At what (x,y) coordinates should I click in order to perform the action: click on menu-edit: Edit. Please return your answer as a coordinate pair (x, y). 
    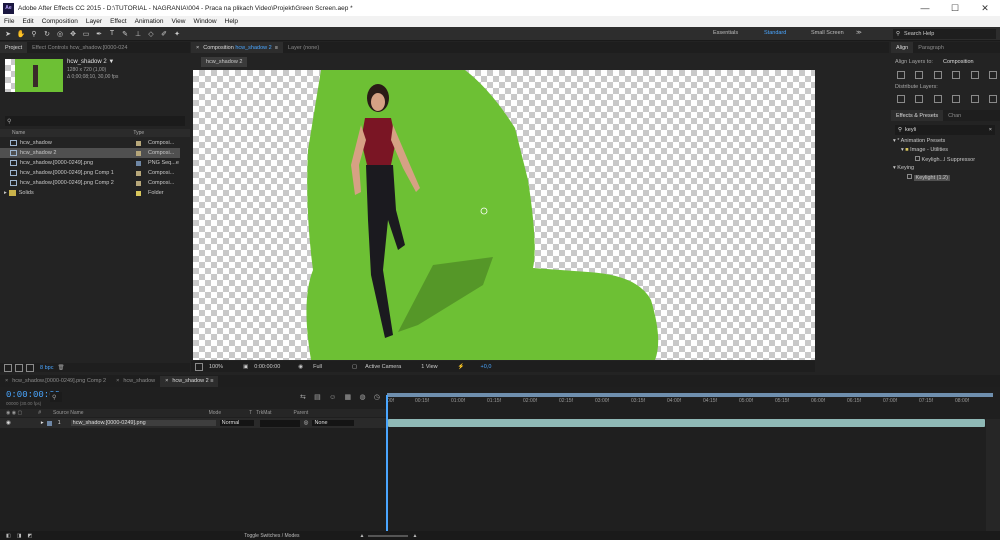
    Looking at the image, I should click on (27, 21).